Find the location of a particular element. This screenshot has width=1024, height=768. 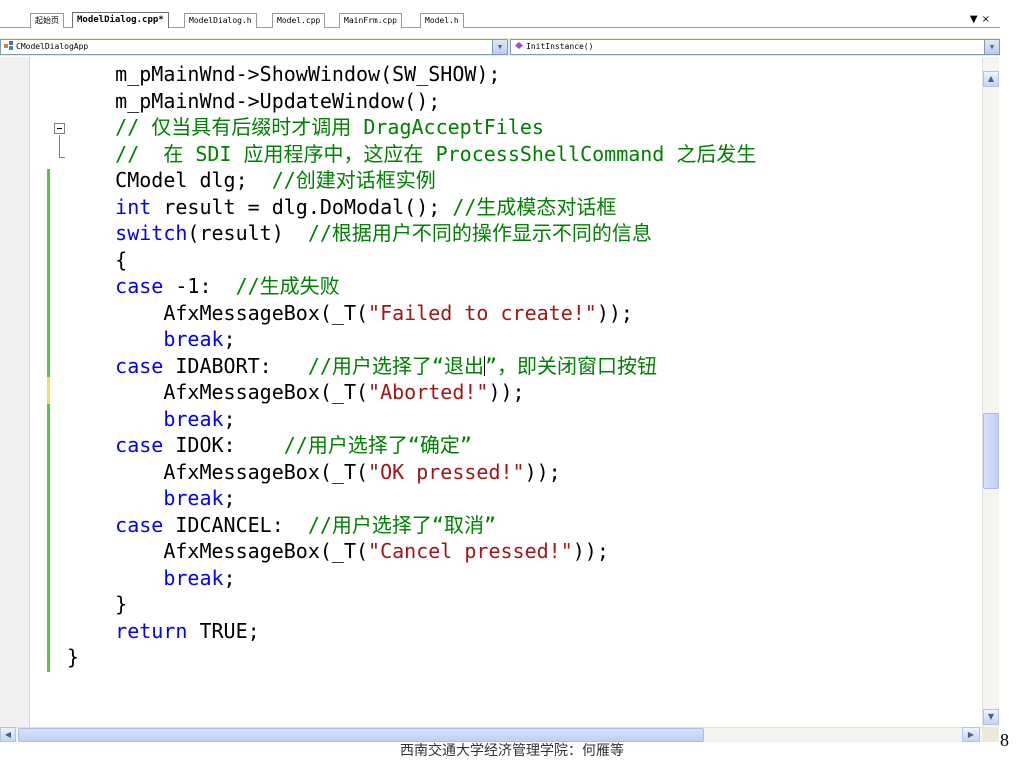

string-token: "OK pressed!" is located at coordinates (446, 471).